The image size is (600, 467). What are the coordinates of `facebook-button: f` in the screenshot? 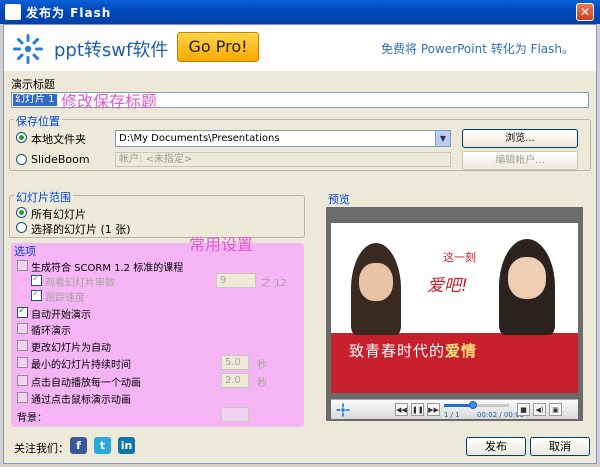 It's located at (78, 445).